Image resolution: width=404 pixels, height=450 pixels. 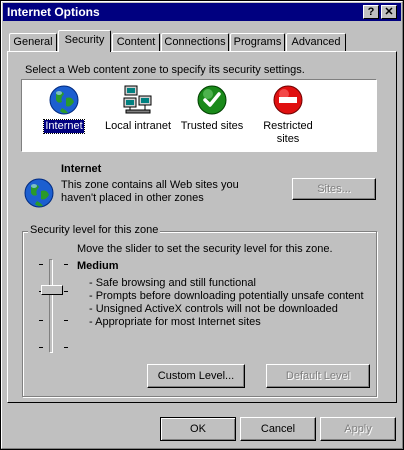 What do you see at coordinates (212, 126) in the screenshot?
I see `zone-label: Trusted sites` at bounding box center [212, 126].